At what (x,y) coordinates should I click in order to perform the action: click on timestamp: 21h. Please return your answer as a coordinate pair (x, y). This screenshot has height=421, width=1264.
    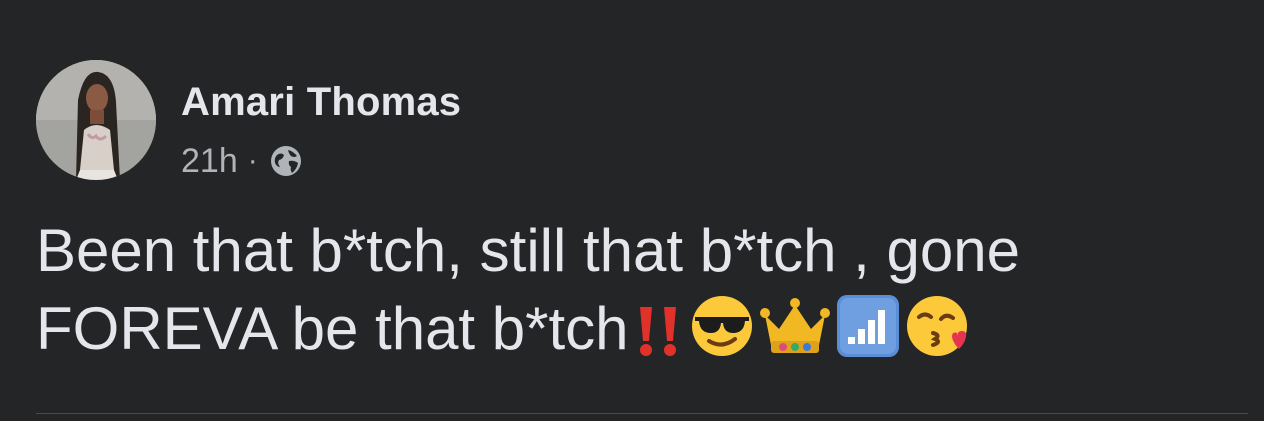
    Looking at the image, I should click on (209, 161).